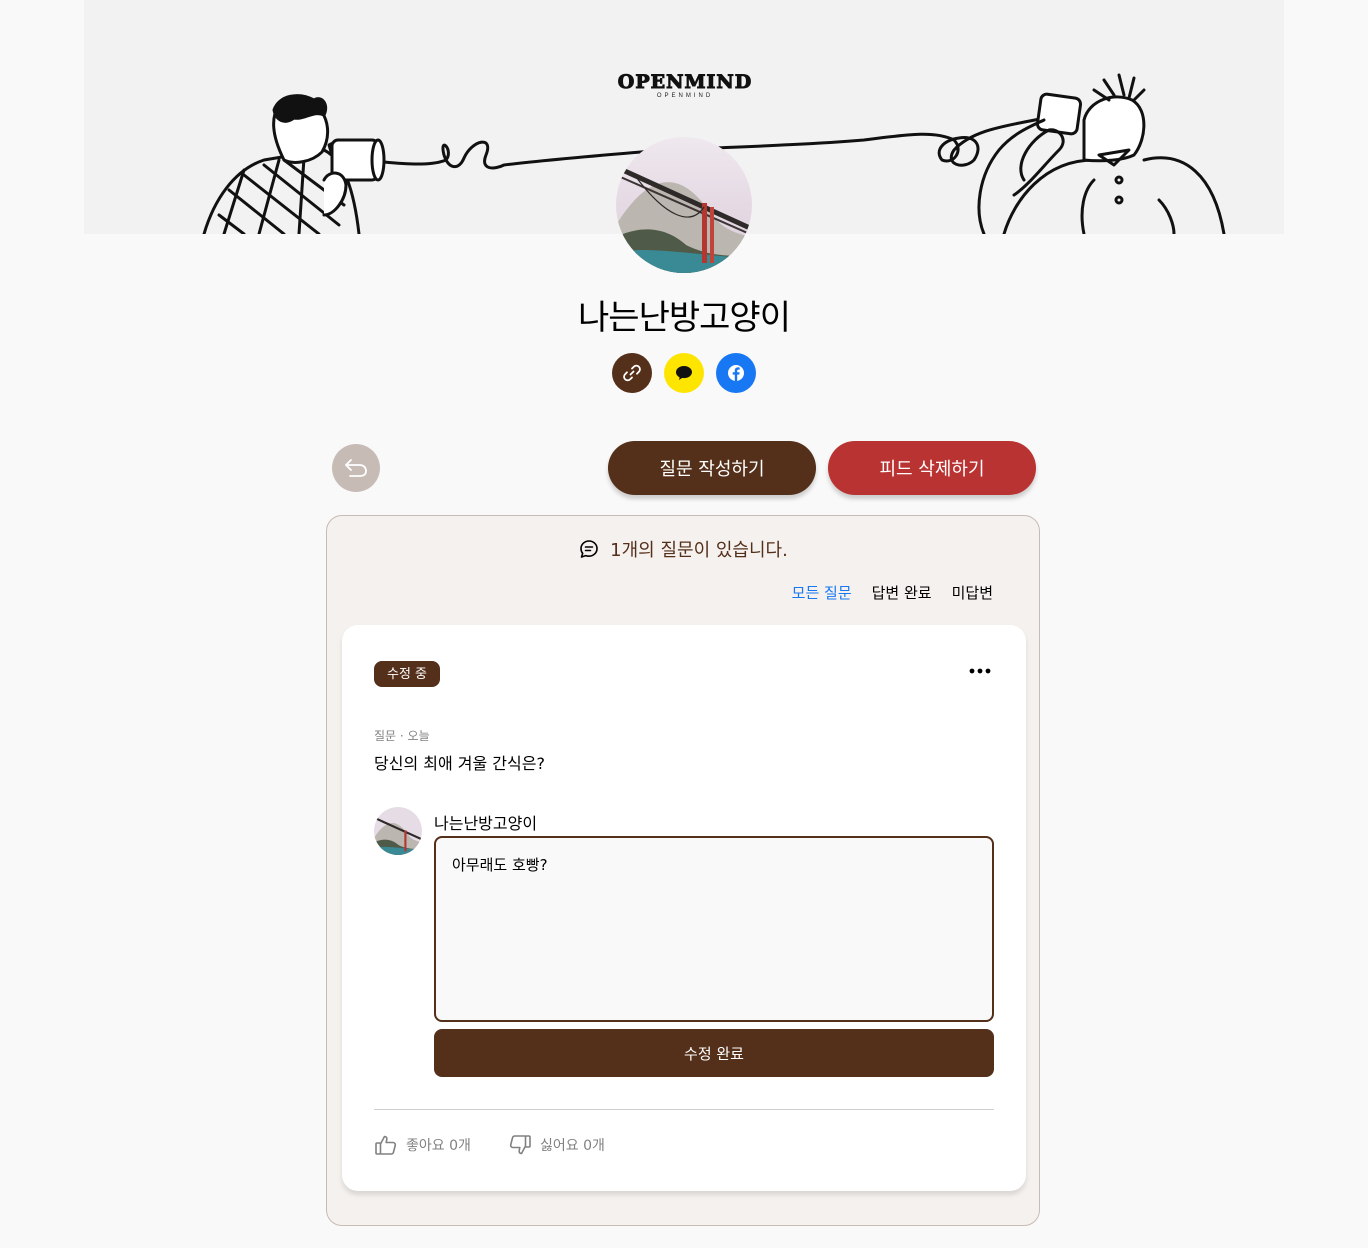  What do you see at coordinates (685, 82) in the screenshot?
I see `logo-main-text: OPENMIND` at bounding box center [685, 82].